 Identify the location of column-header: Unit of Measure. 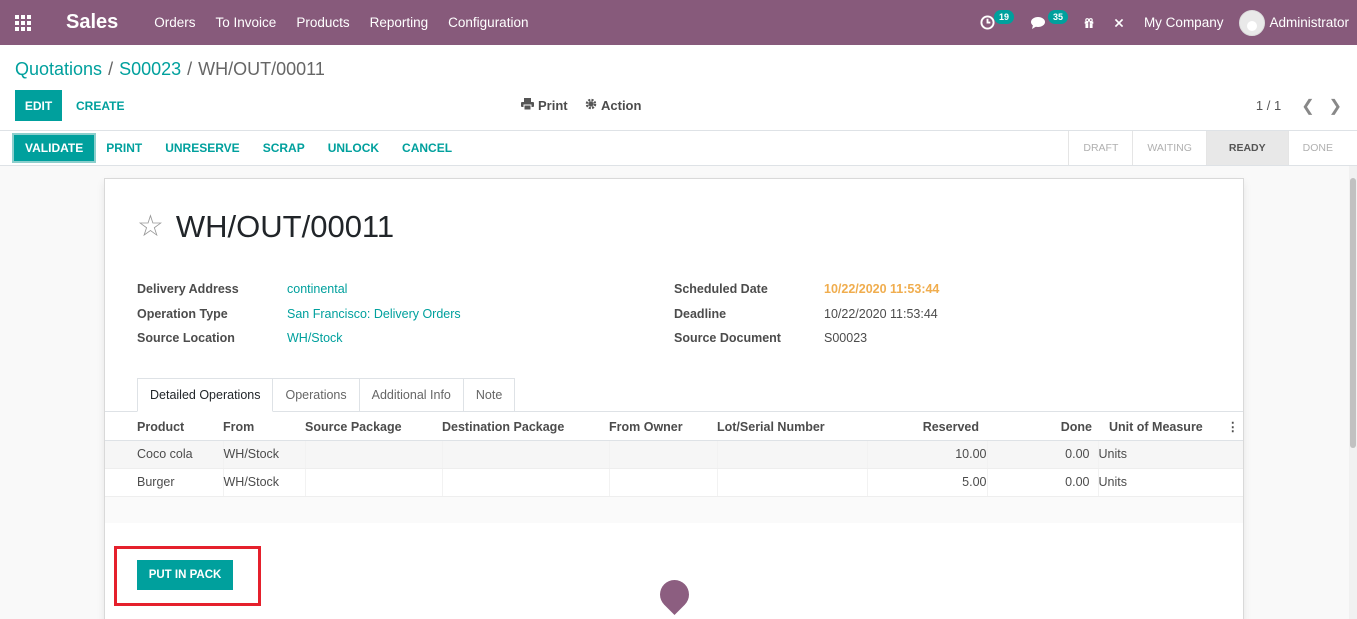
(1156, 427).